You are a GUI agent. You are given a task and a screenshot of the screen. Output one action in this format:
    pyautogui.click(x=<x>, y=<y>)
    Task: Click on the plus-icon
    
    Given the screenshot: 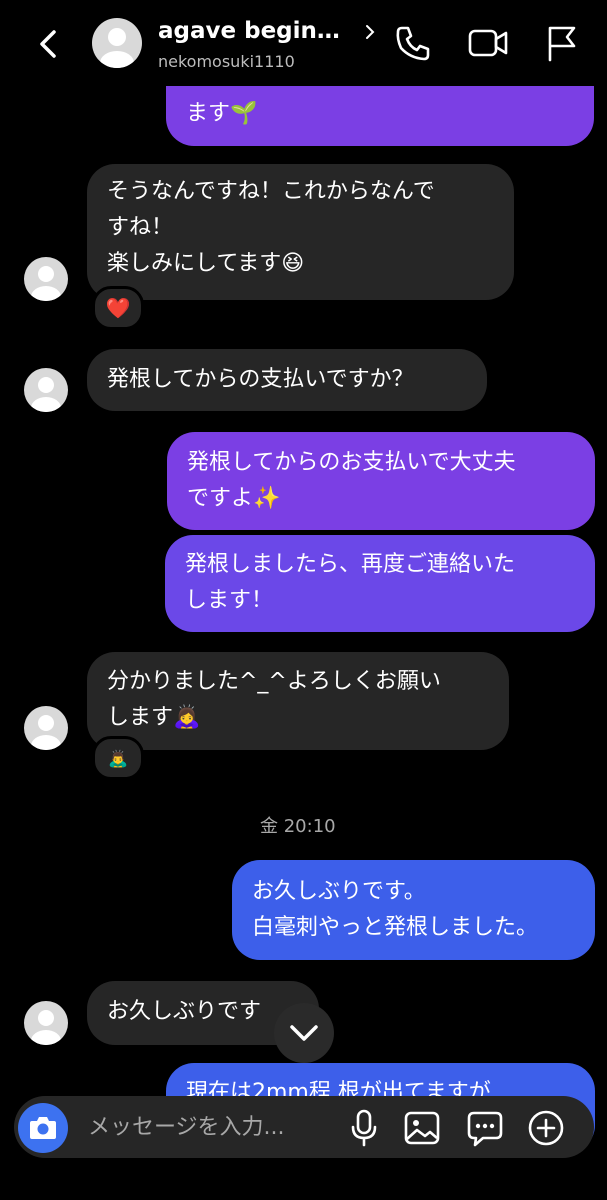 What is the action you would take?
    pyautogui.click(x=546, y=1128)
    